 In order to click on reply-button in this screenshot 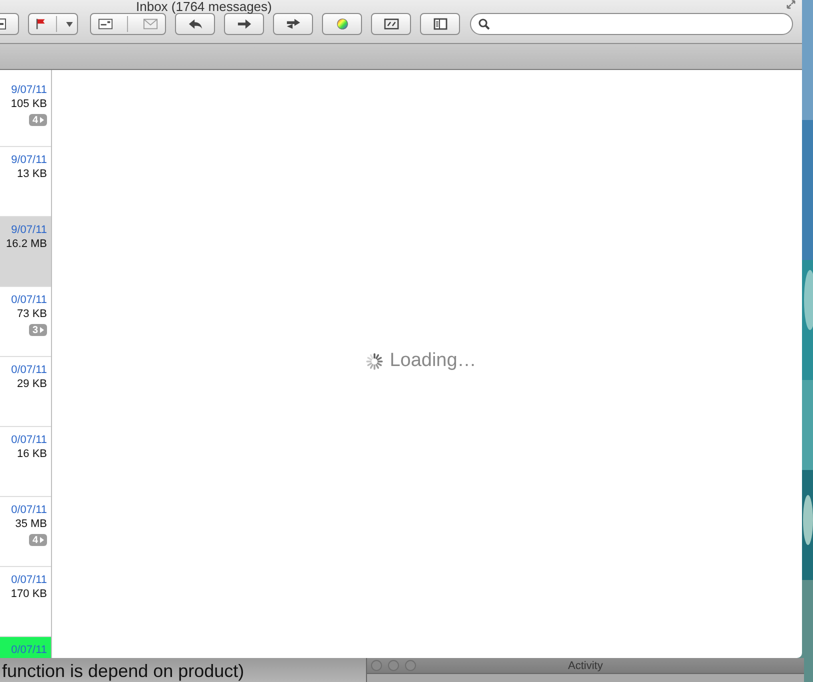, I will do `click(195, 24)`.